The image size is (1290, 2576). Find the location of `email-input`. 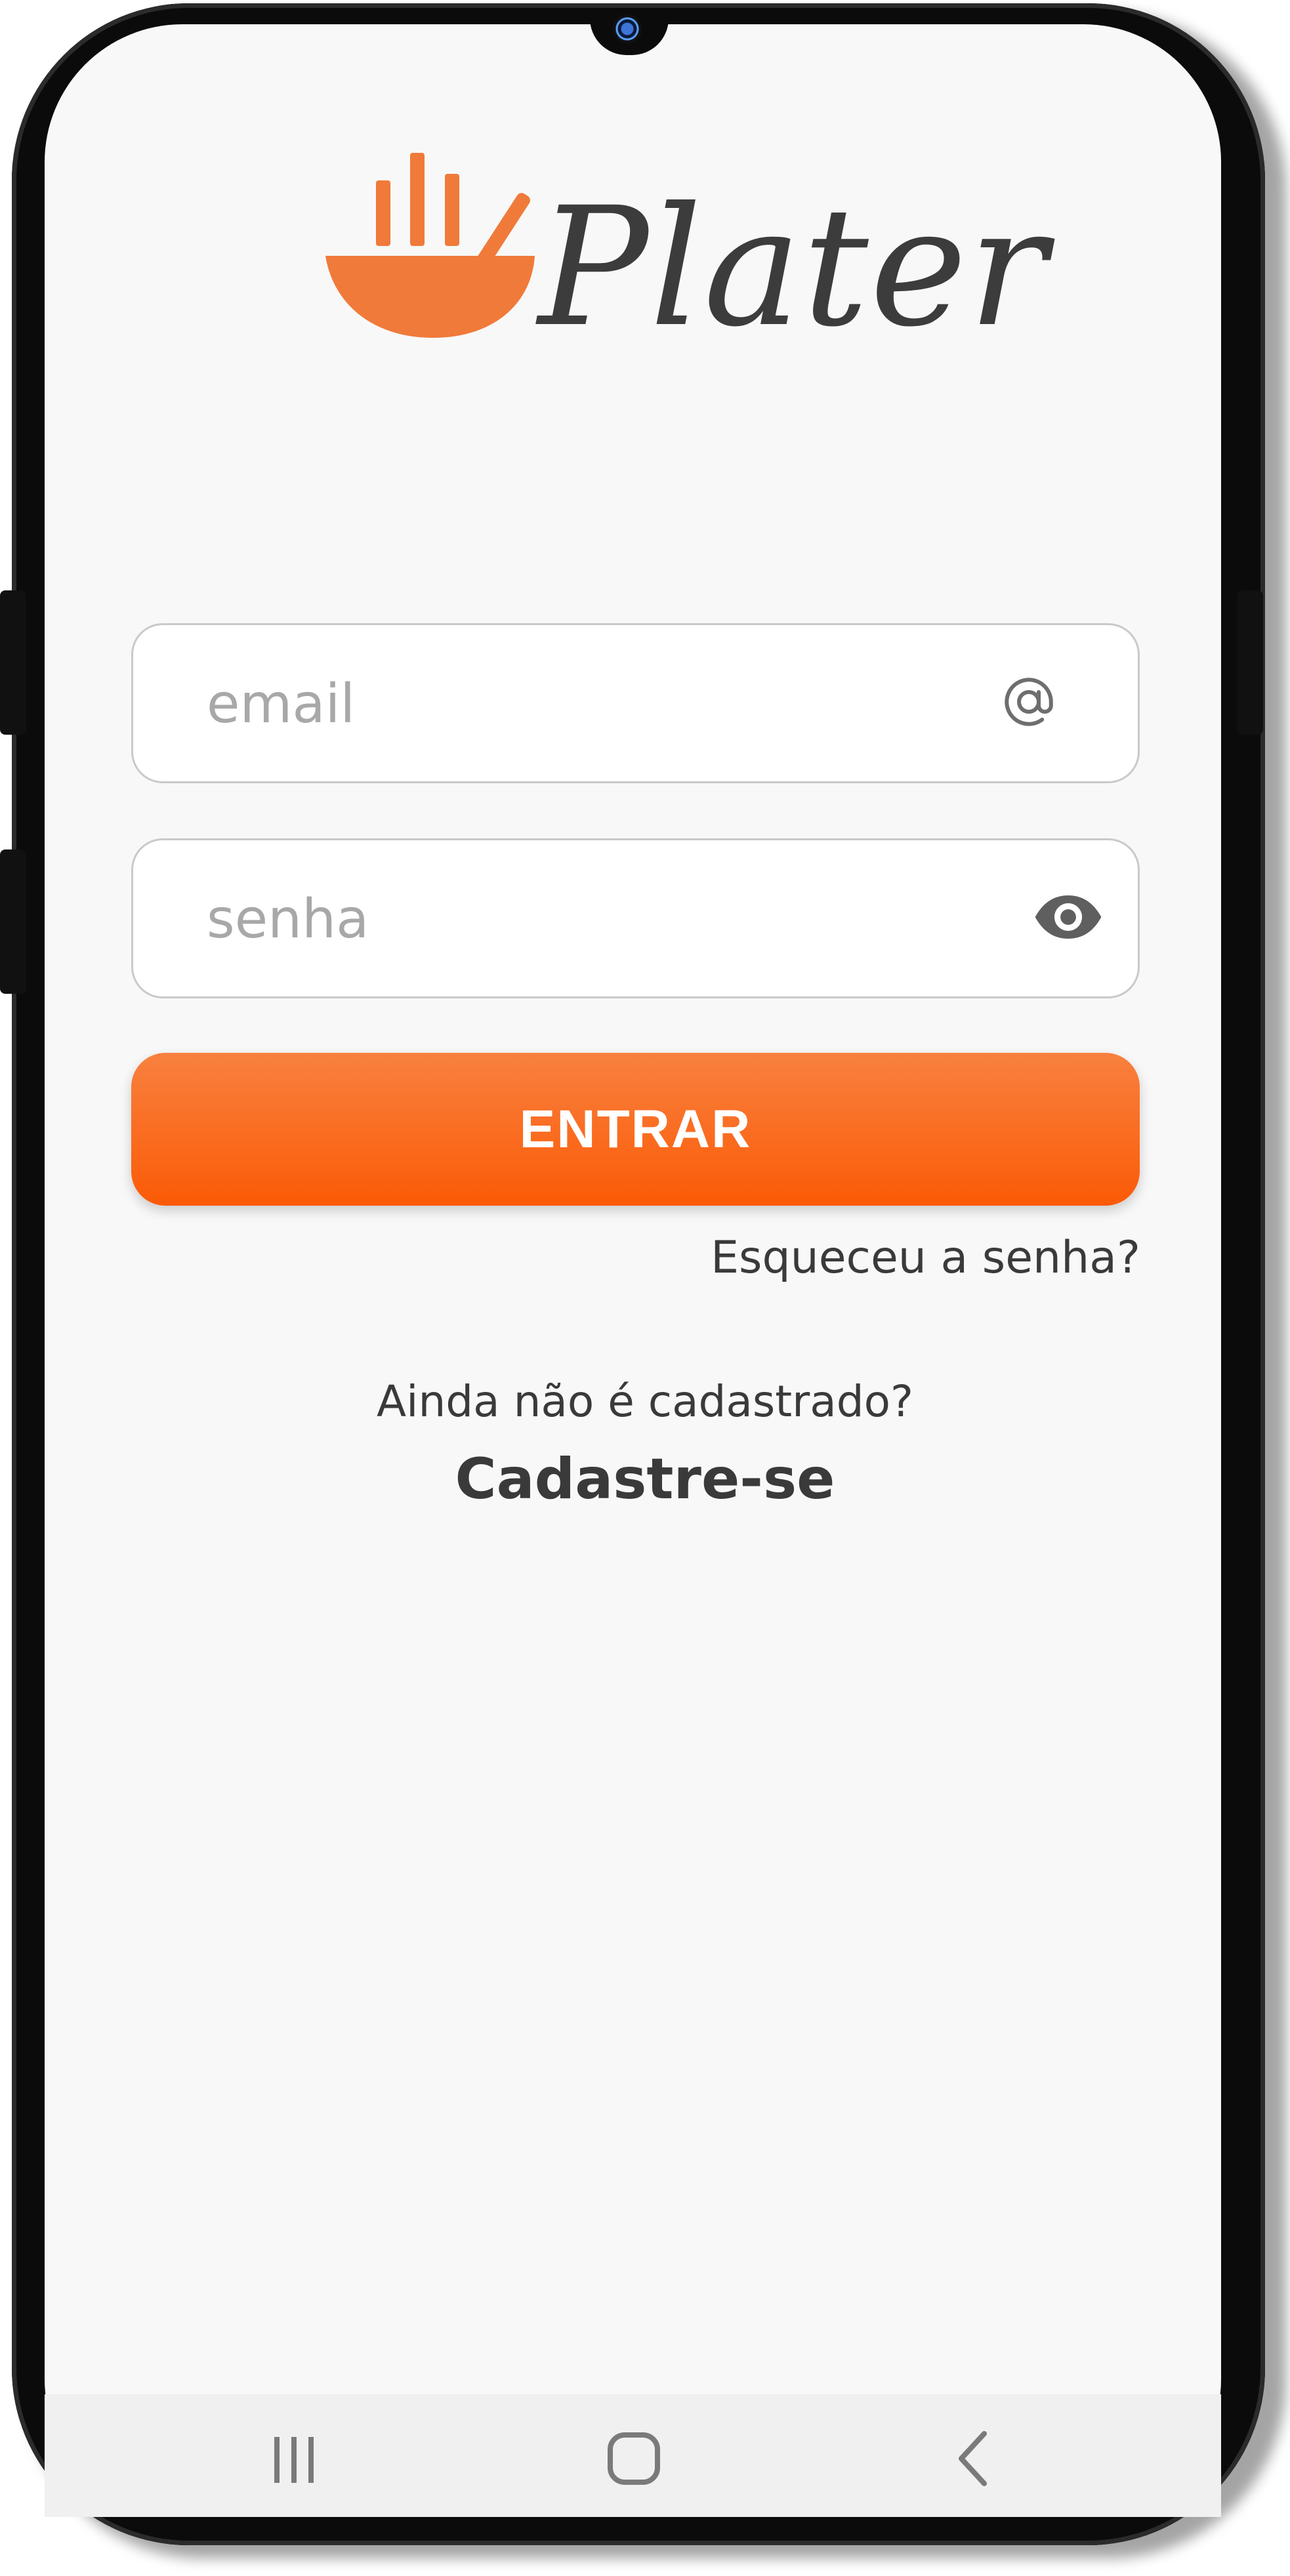

email-input is located at coordinates (584, 704).